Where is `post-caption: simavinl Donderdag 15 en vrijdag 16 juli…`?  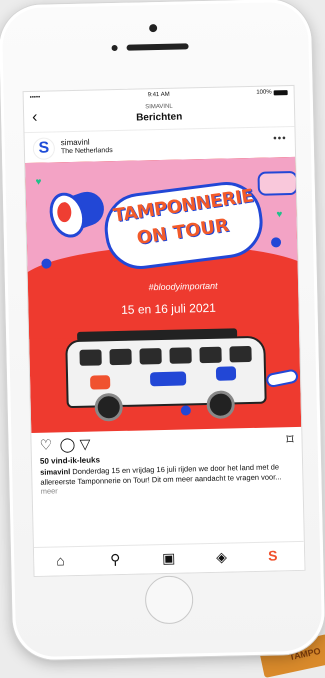 post-caption: simavinl Donderdag 15 en vrijdag 16 juli… is located at coordinates (167, 478).